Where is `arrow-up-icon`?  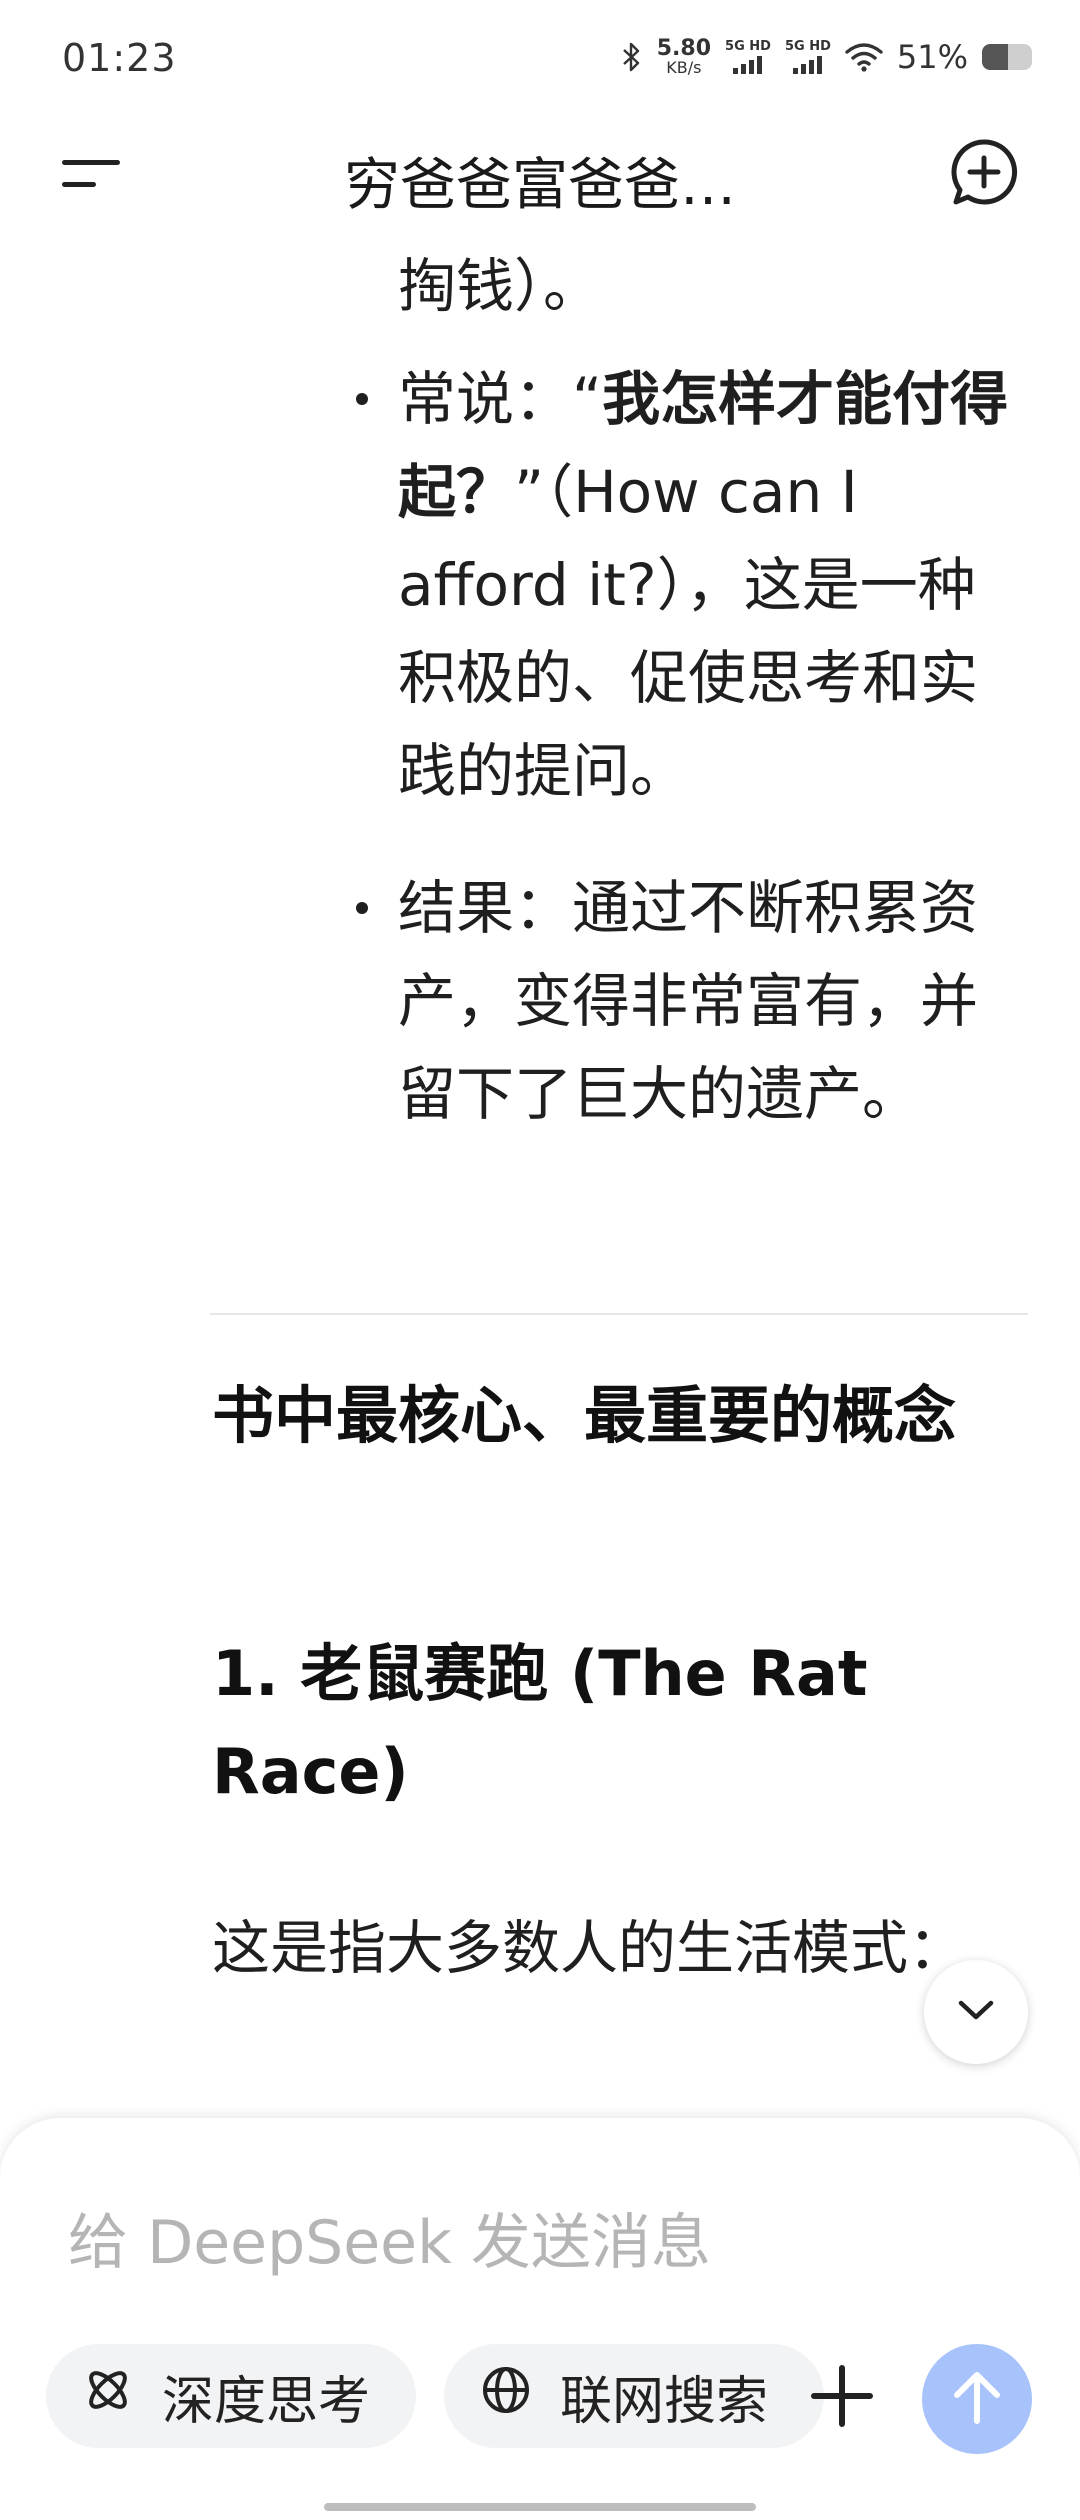
arrow-up-icon is located at coordinates (977, 2399).